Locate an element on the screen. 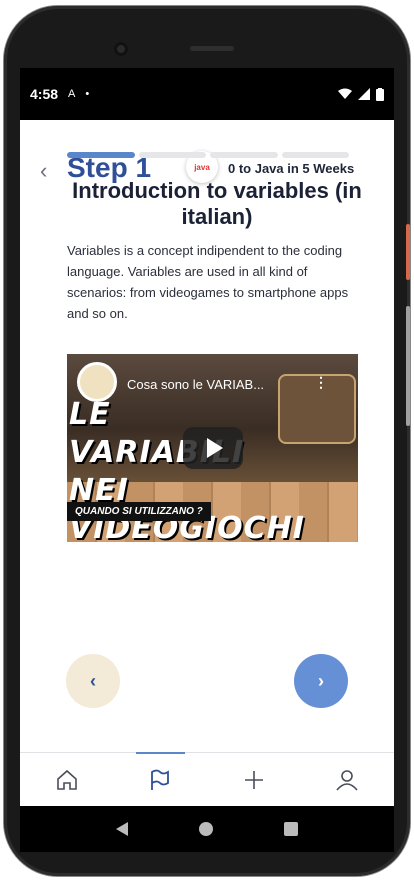  back-icon: ‹ is located at coordinates (43, 171).